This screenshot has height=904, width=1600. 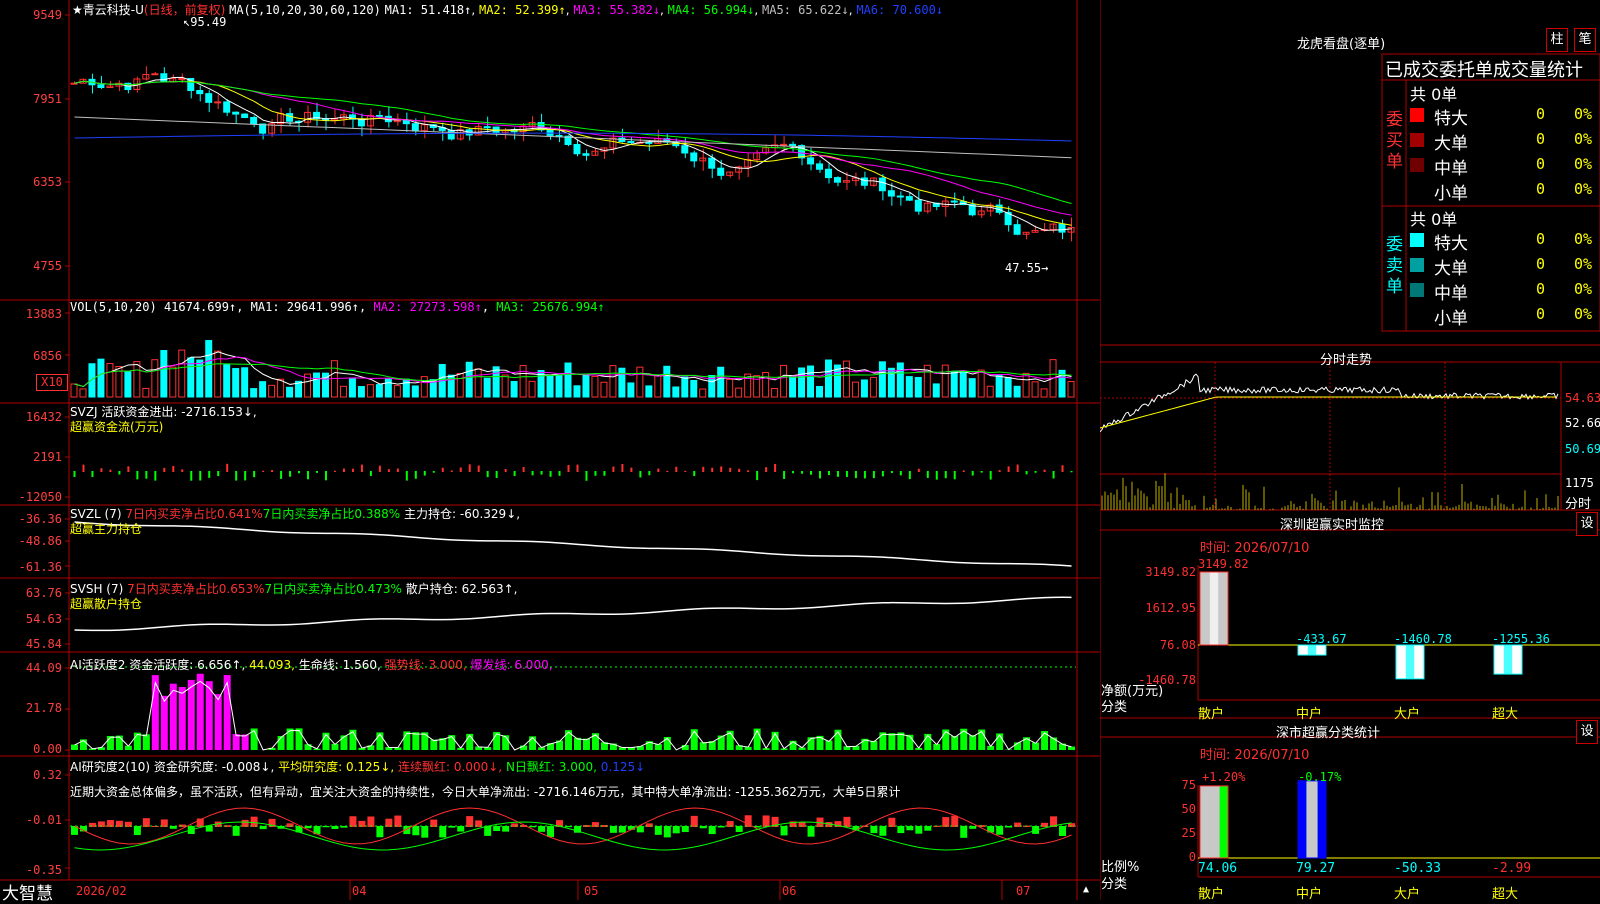 I want to click on sz-class-x-label: 分类, so click(x=1114, y=882).